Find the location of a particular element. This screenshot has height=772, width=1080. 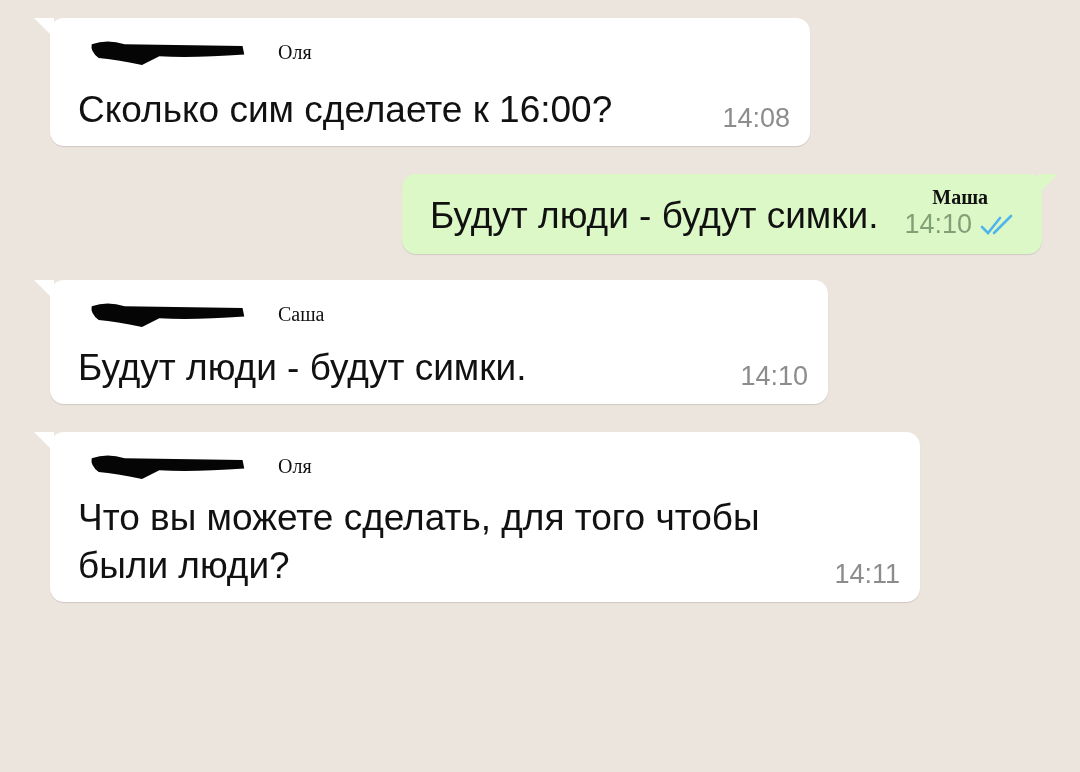

message-time: 14:11 is located at coordinates (867, 575).